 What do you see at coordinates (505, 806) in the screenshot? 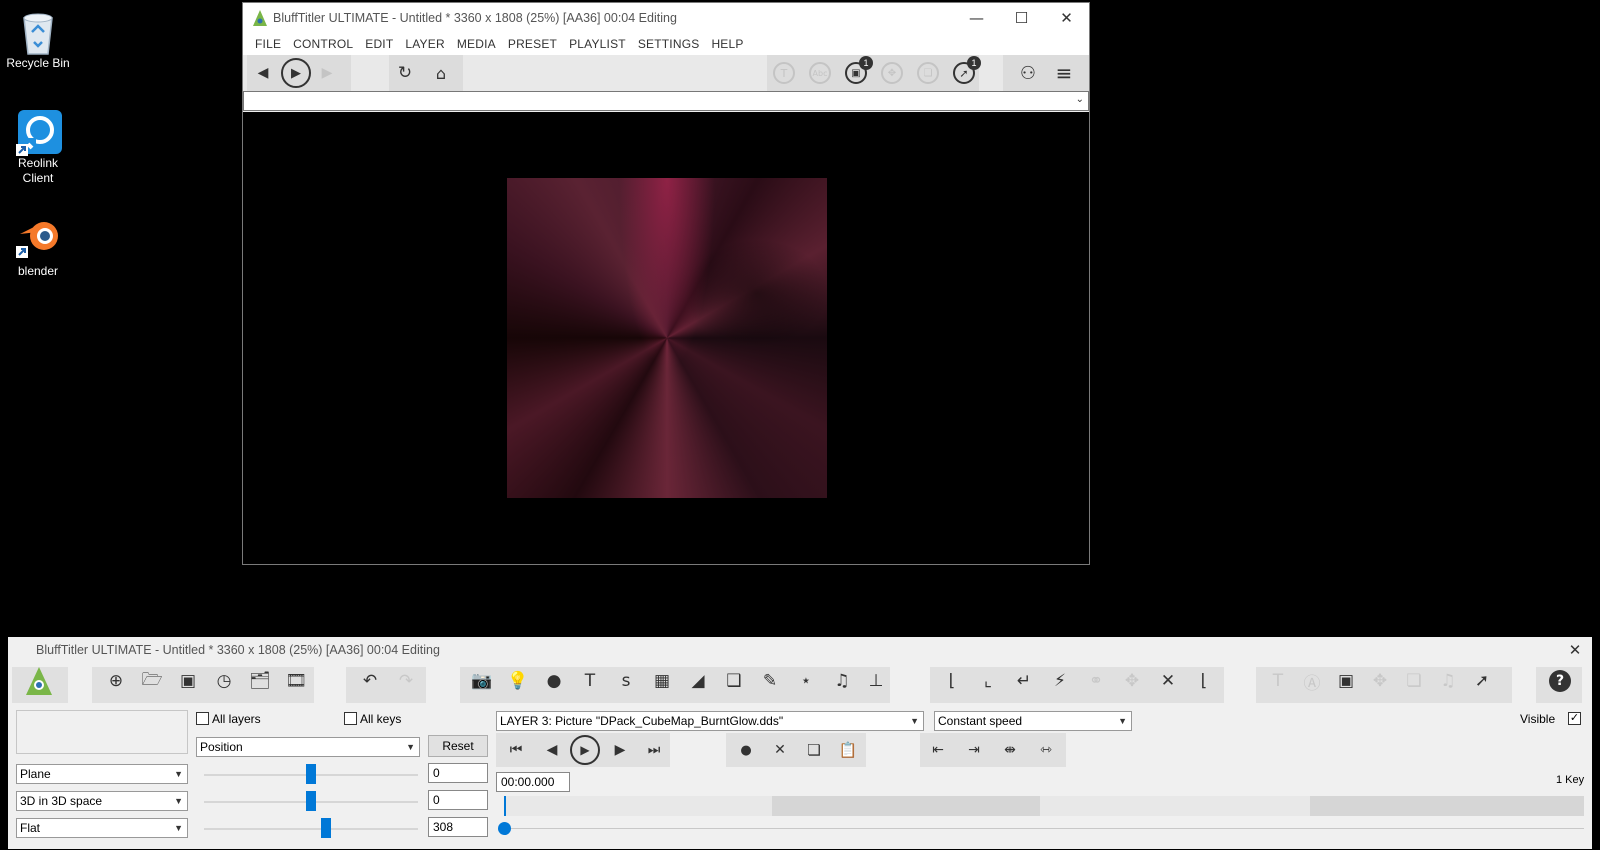
I see `timeline-cursor` at bounding box center [505, 806].